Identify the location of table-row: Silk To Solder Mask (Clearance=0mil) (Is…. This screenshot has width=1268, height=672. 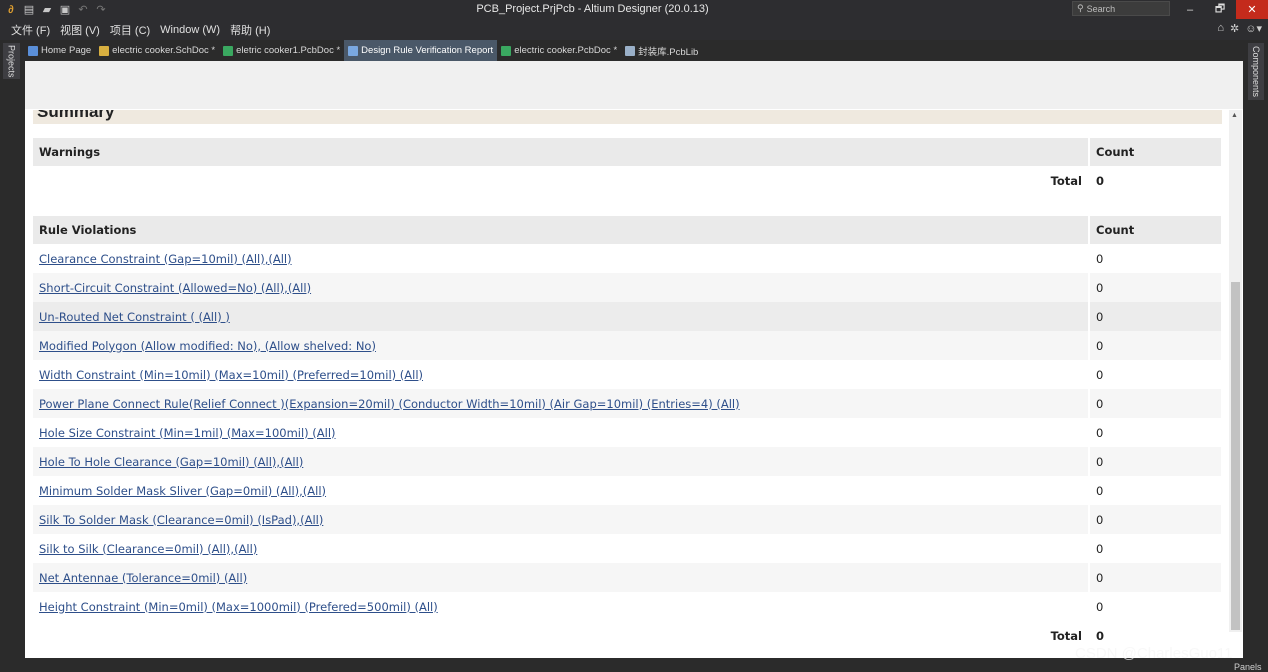
(627, 519).